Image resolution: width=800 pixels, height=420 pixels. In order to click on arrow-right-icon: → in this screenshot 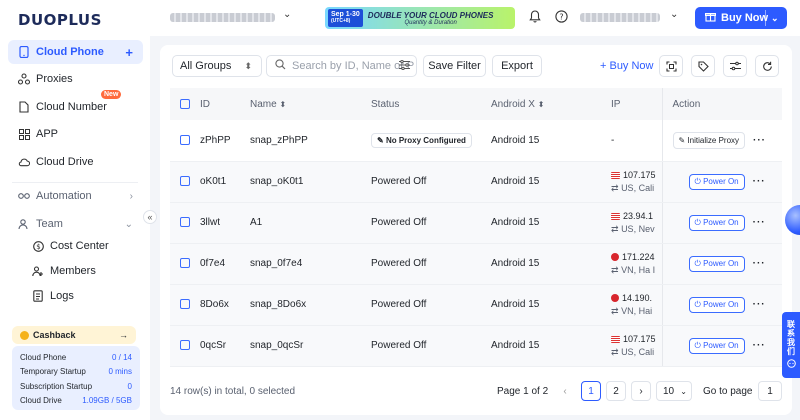, I will do `click(123, 335)`.